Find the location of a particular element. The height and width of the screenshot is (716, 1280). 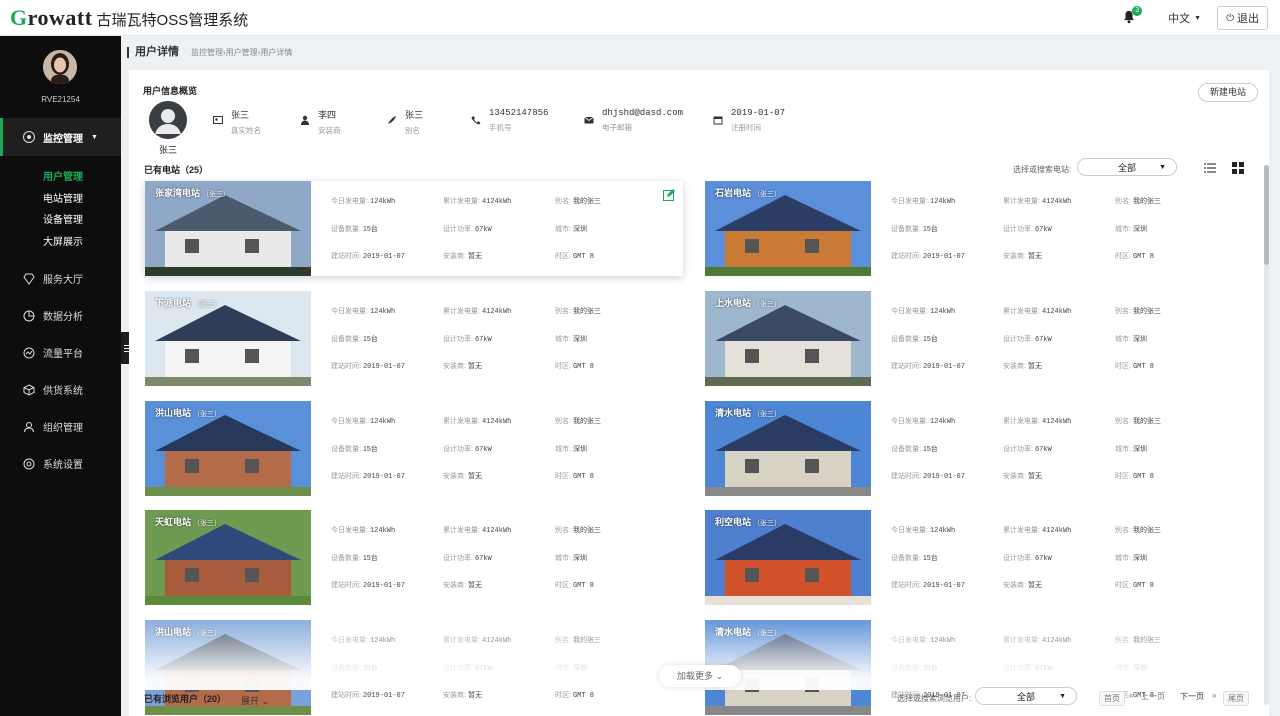

field-value: 124kWh is located at coordinates (942, 312).